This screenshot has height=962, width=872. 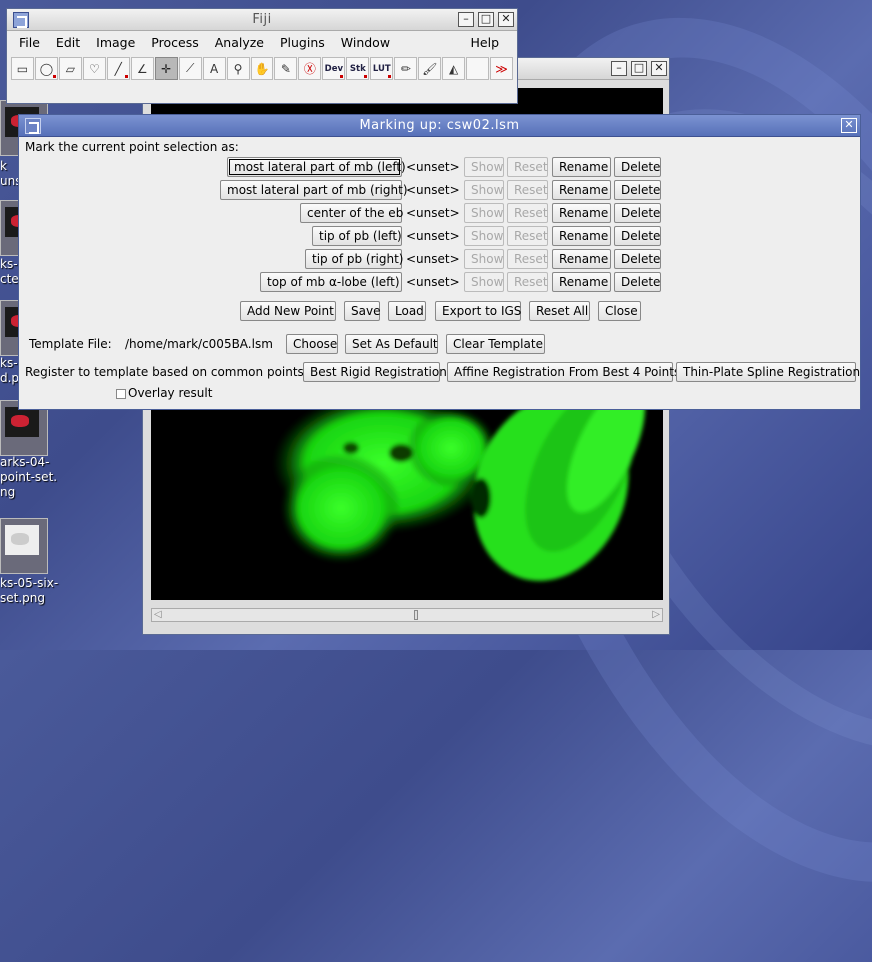 What do you see at coordinates (142, 68) in the screenshot?
I see `angle-tool-icon: ∠` at bounding box center [142, 68].